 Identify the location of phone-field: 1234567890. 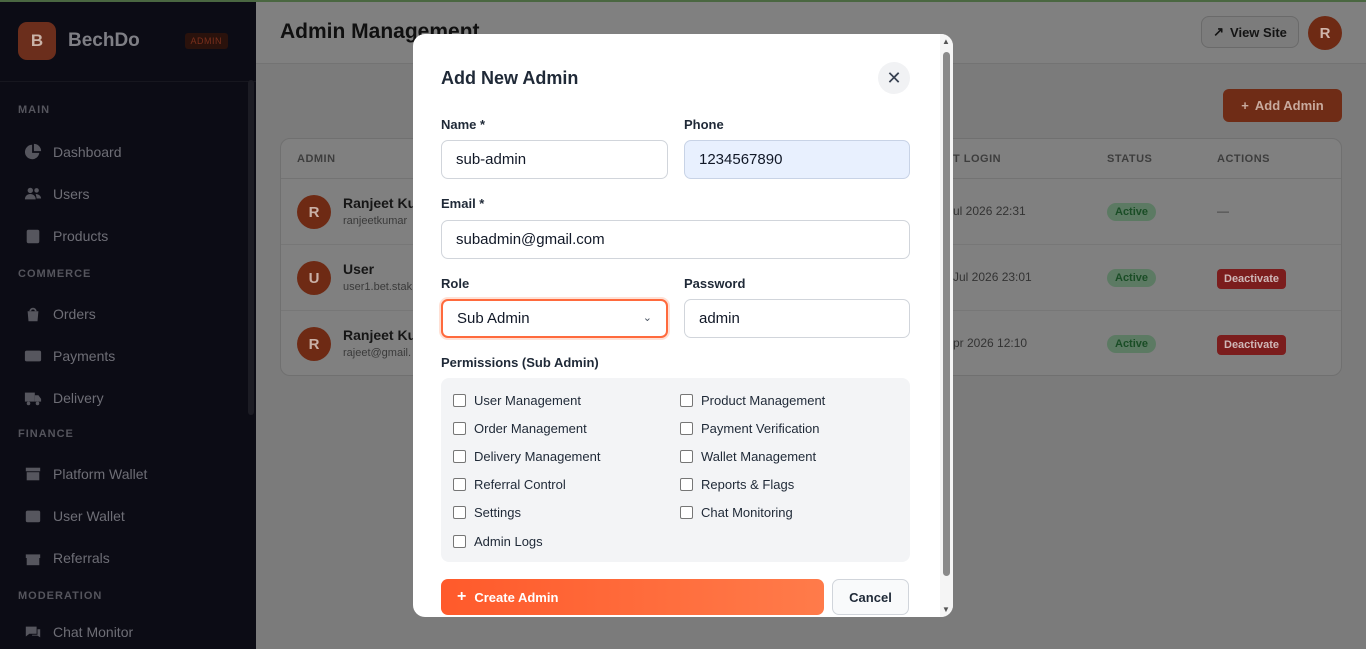
(797, 159).